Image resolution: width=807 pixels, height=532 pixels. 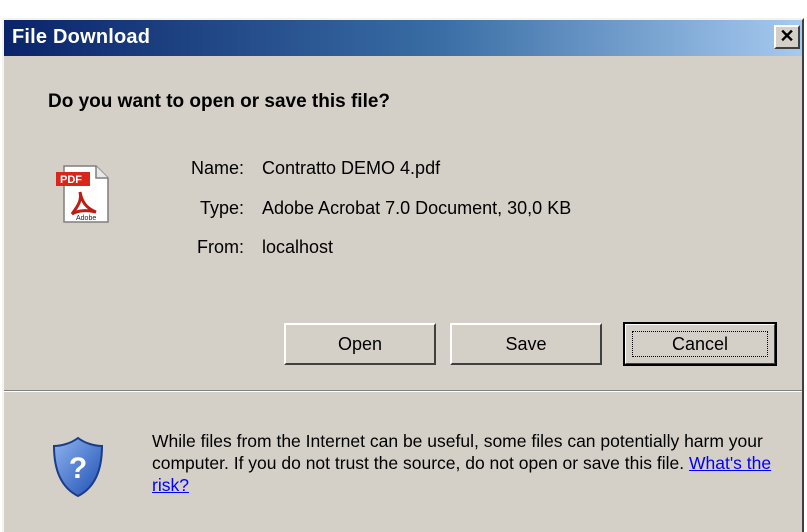 I want to click on open-button: Open, so click(x=360, y=344).